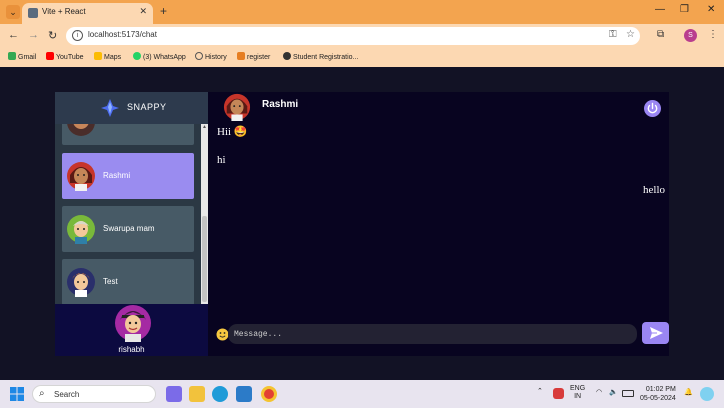  What do you see at coordinates (211, 56) in the screenshot?
I see `bookmark-history: History` at bounding box center [211, 56].